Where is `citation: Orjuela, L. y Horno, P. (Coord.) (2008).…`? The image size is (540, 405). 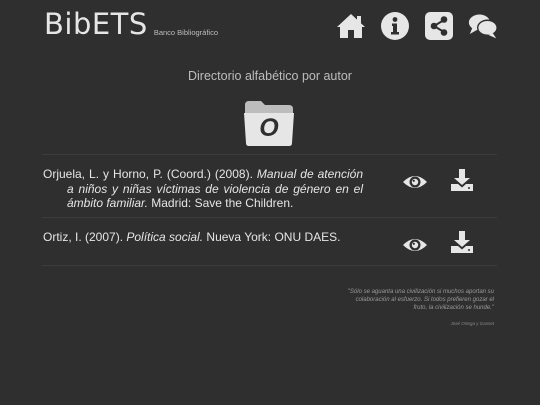
citation: Orjuela, L. y Horno, P. (Coord.) (2008).… is located at coordinates (203, 189).